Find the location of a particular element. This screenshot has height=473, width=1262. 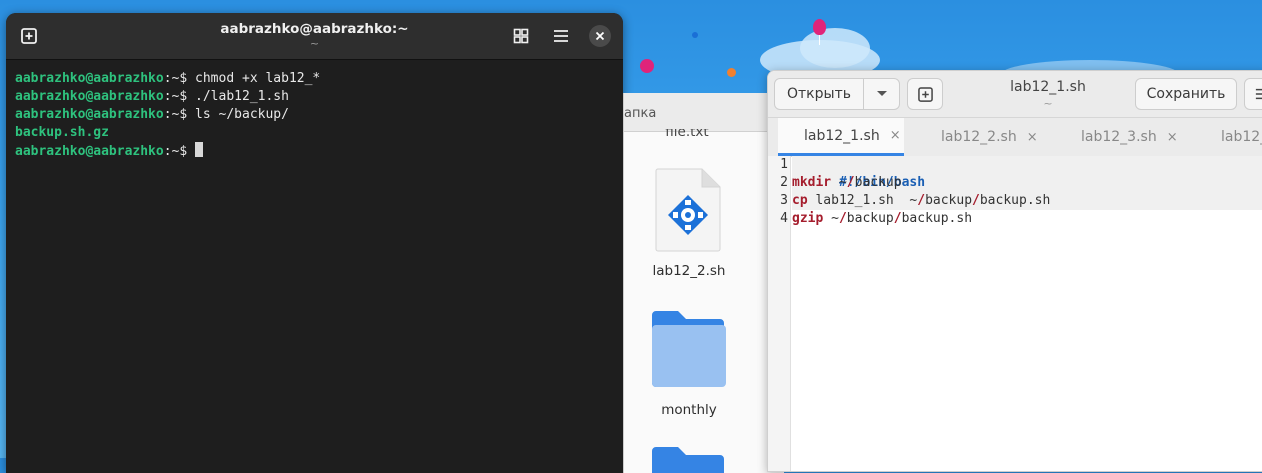

open-button: Открыть is located at coordinates (819, 94).